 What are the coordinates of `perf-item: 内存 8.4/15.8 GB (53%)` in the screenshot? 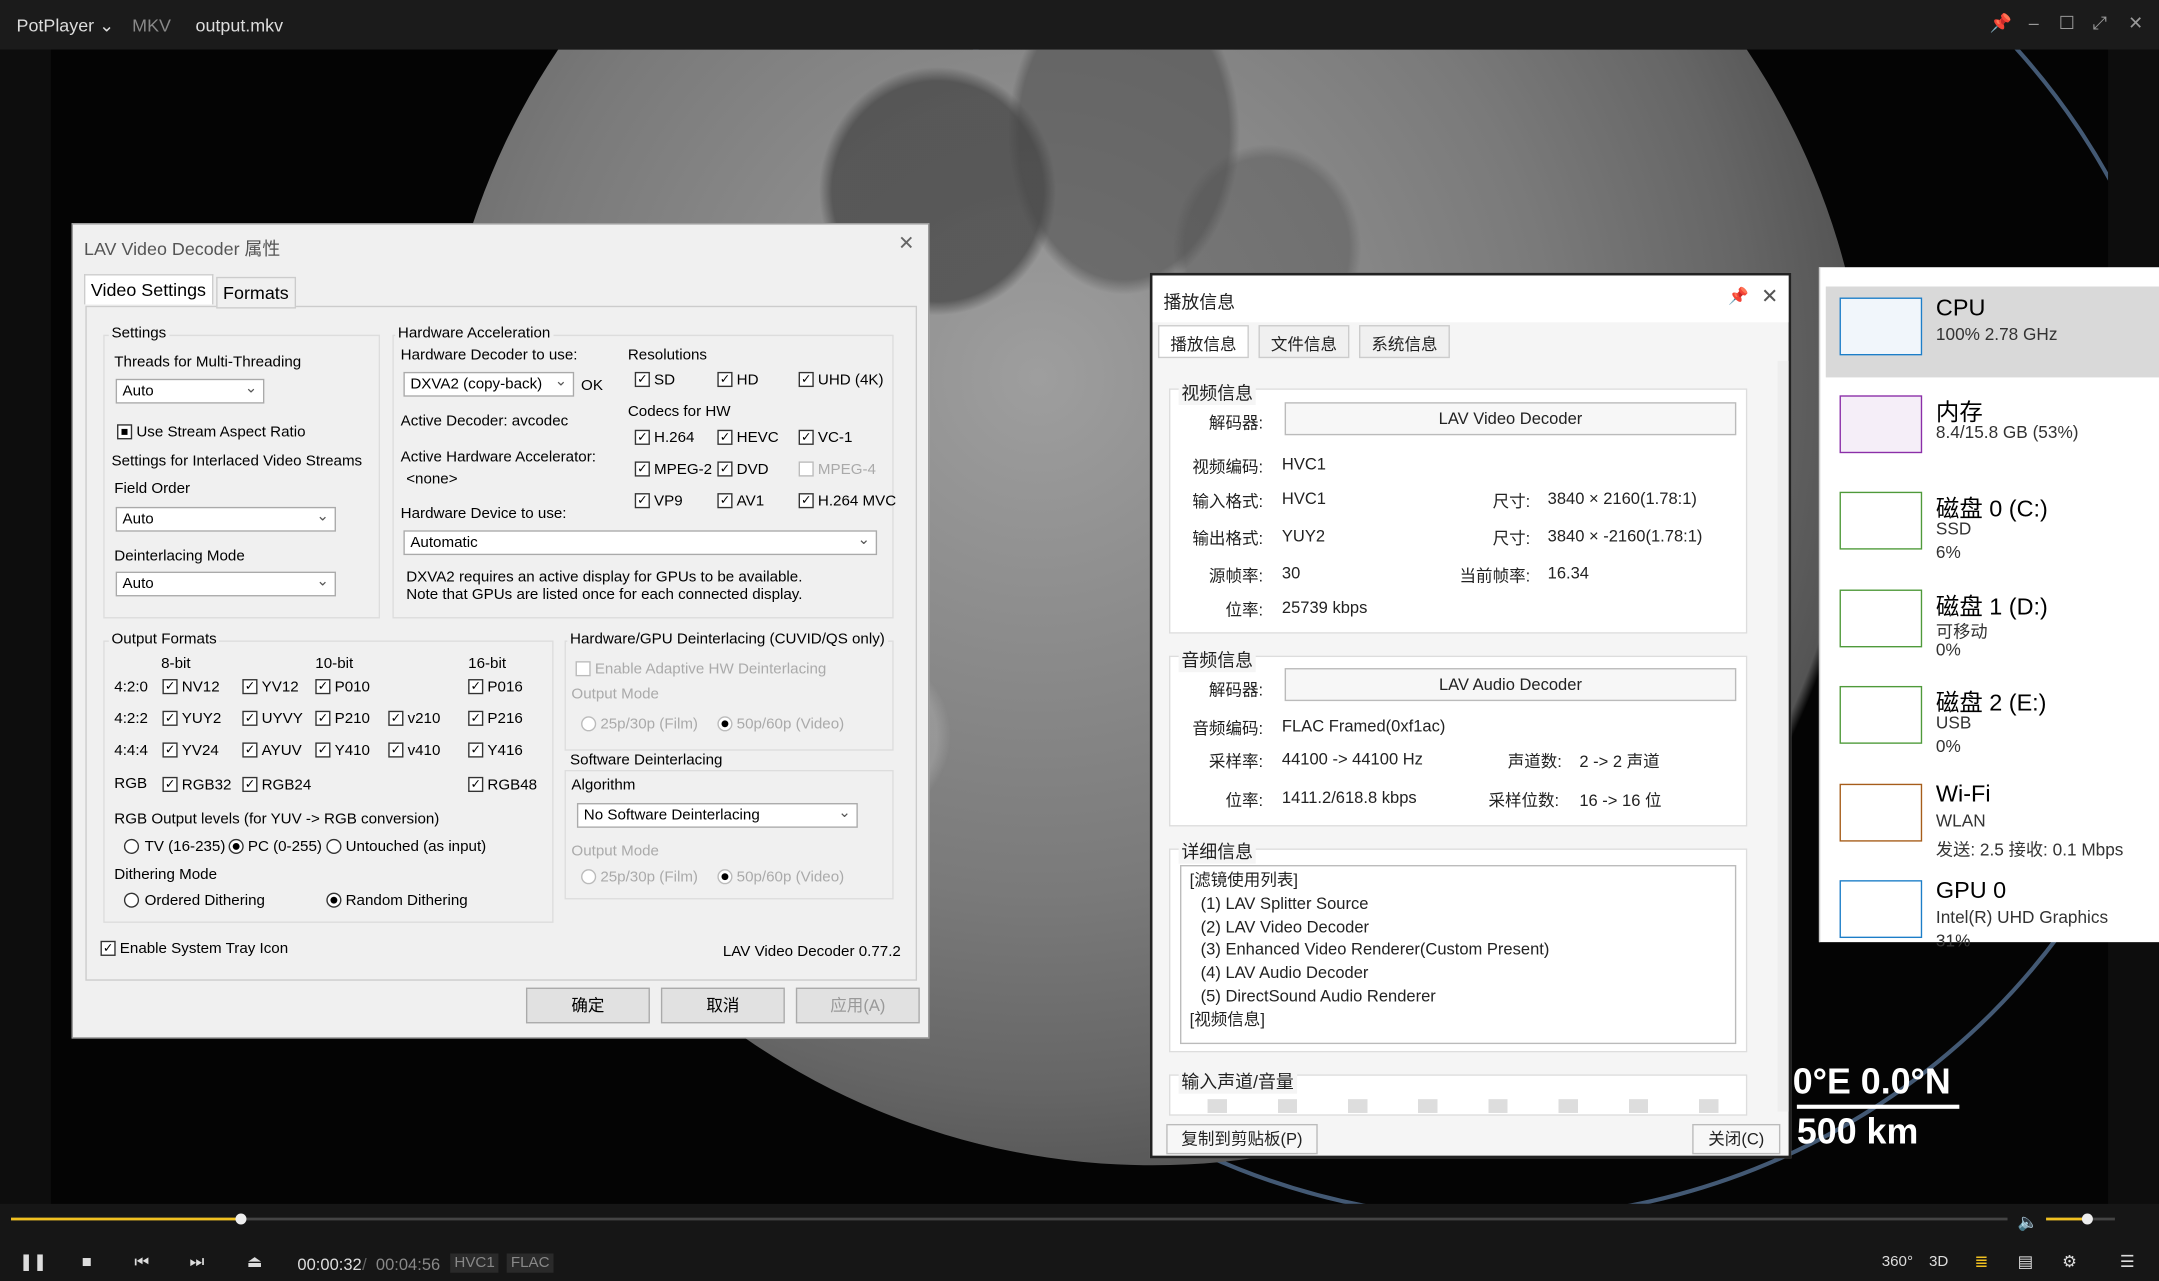 It's located at (1992, 429).